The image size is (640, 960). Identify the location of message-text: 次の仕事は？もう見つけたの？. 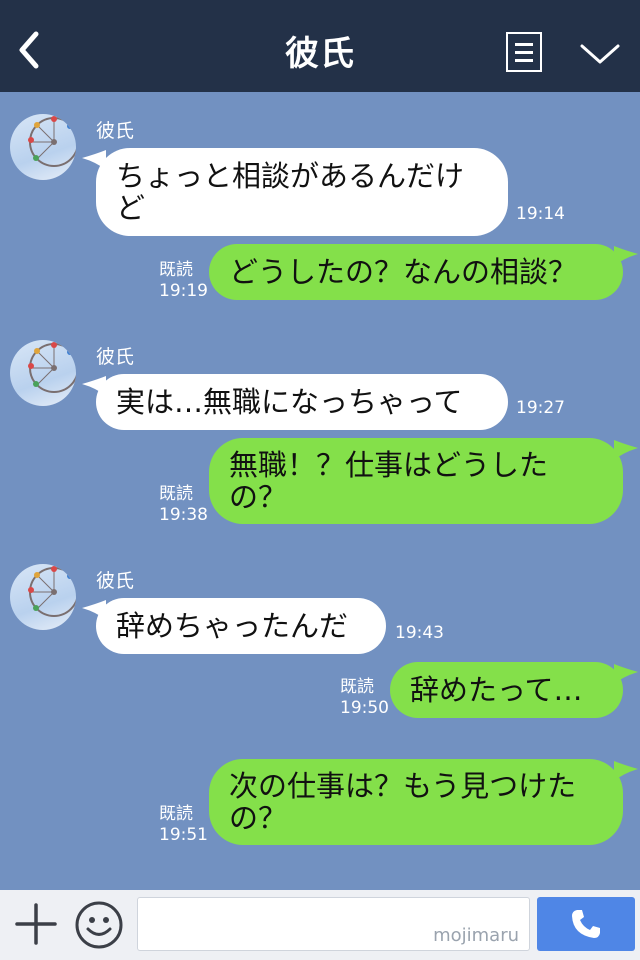
(403, 802).